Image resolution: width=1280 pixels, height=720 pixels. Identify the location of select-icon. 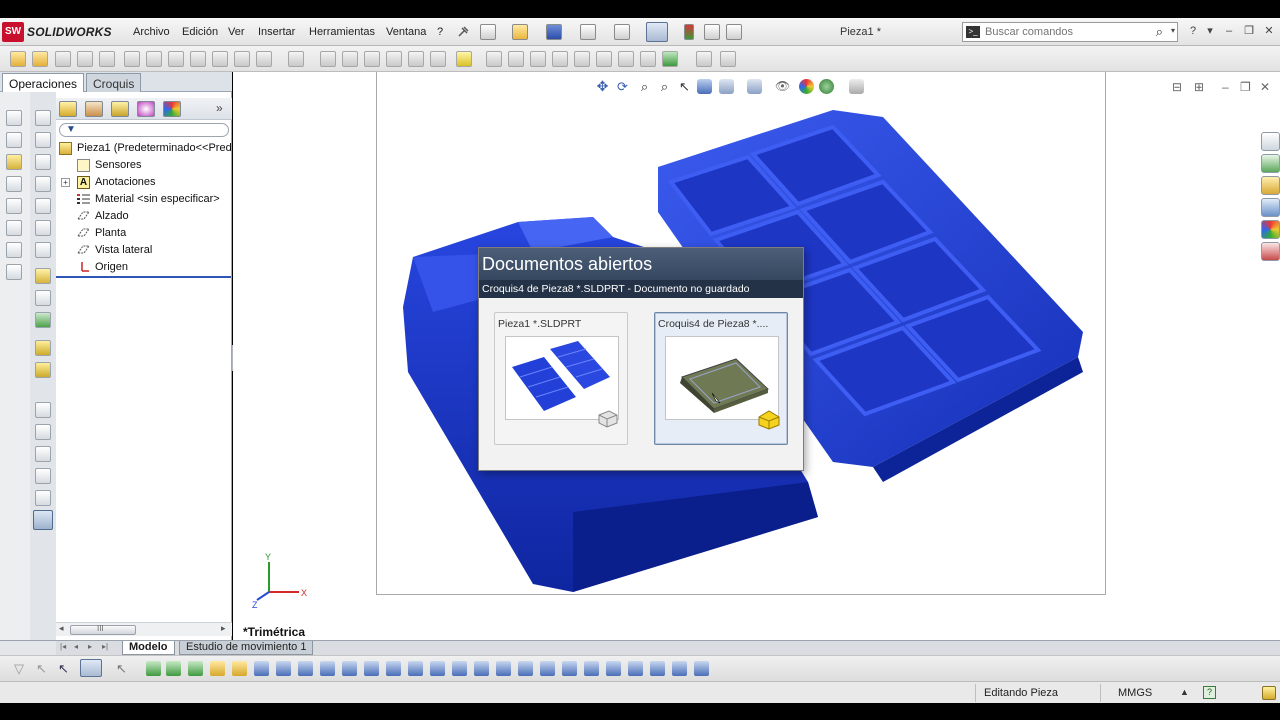
(91, 668).